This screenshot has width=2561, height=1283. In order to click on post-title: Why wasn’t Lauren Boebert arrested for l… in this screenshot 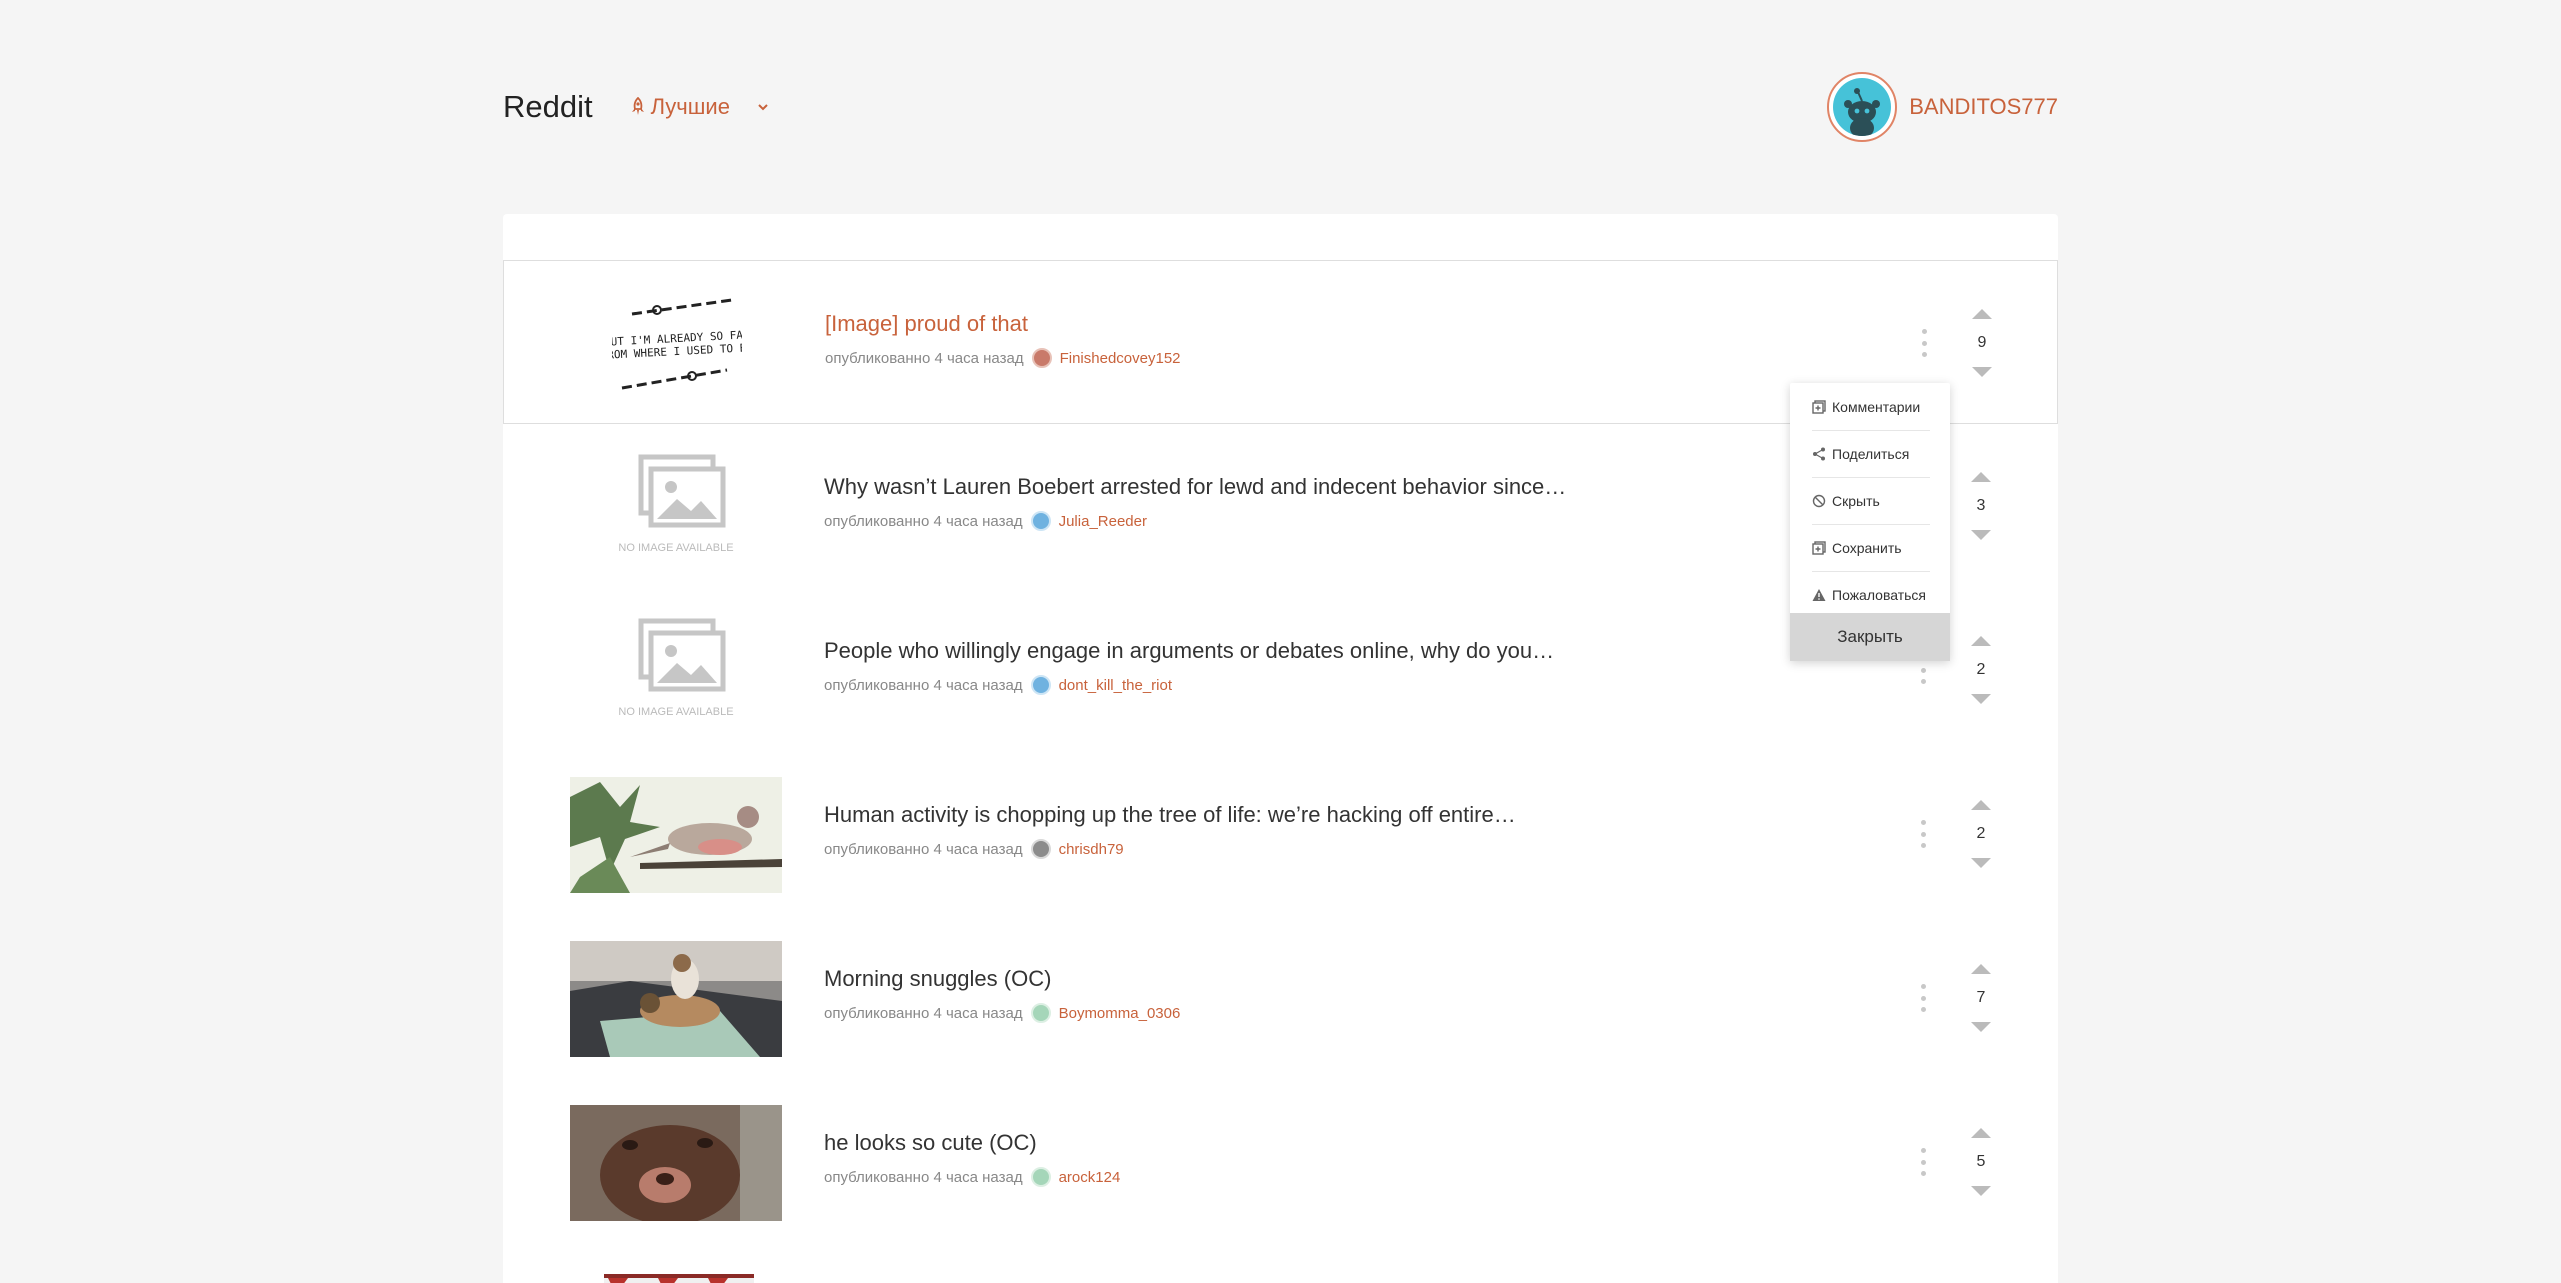, I will do `click(1195, 487)`.